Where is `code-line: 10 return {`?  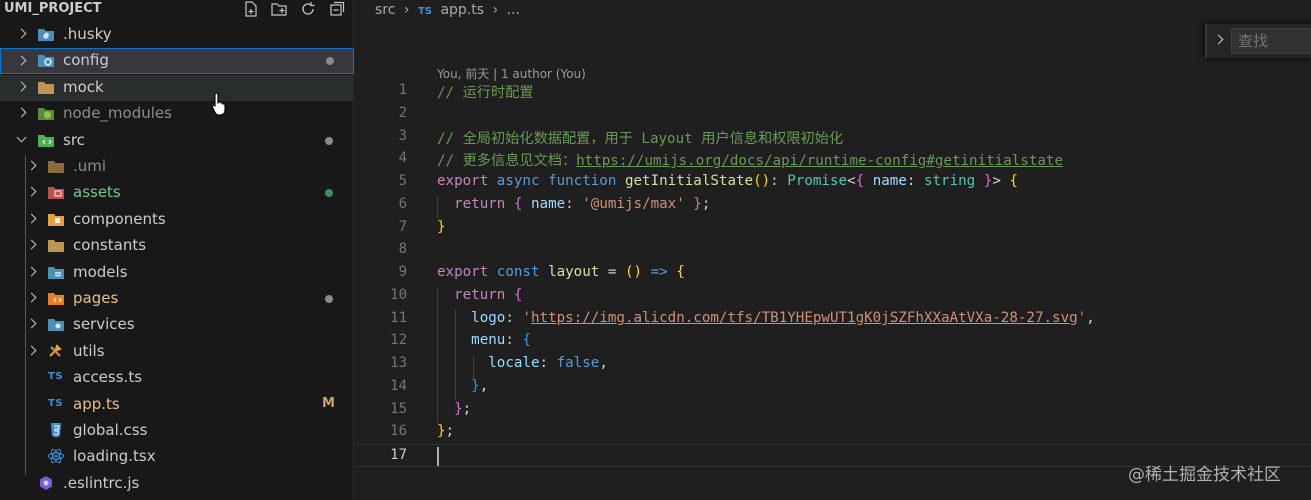 code-line: 10 return { is located at coordinates (833, 296).